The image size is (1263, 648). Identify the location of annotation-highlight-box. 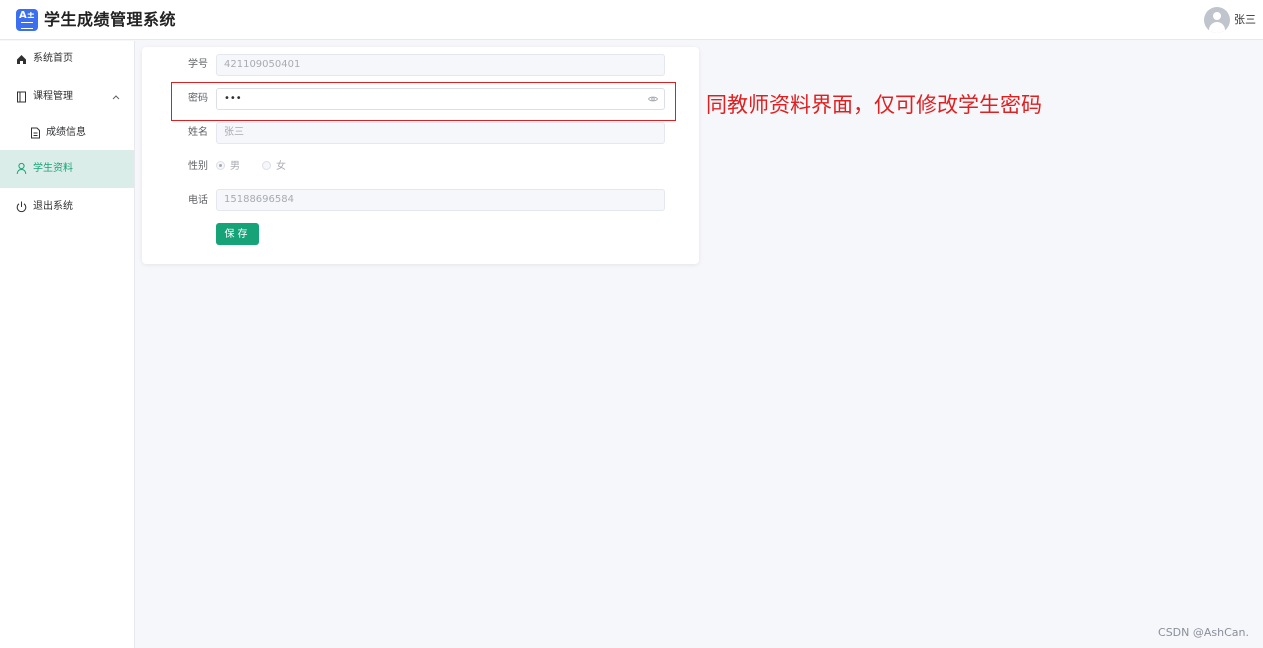
(423, 101).